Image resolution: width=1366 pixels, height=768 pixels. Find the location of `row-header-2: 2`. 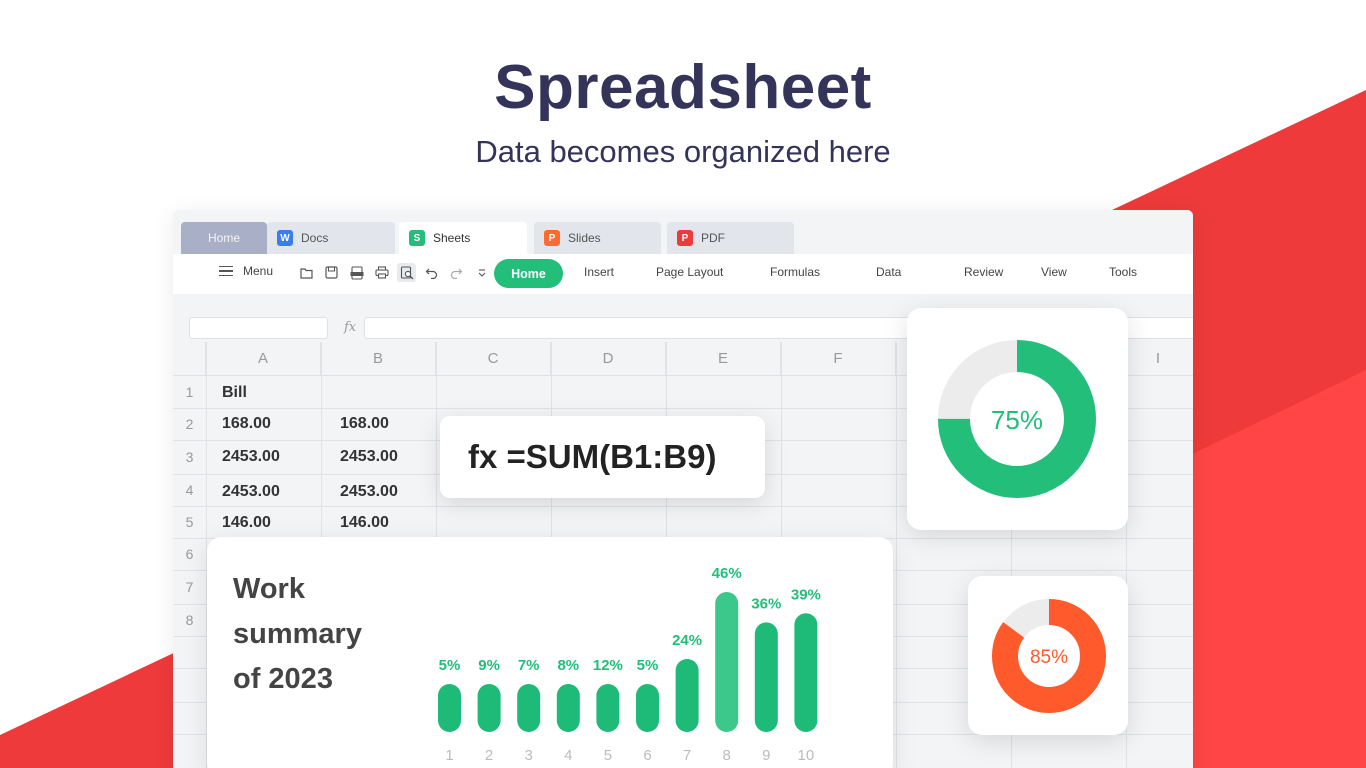

row-header-2: 2 is located at coordinates (189, 424).